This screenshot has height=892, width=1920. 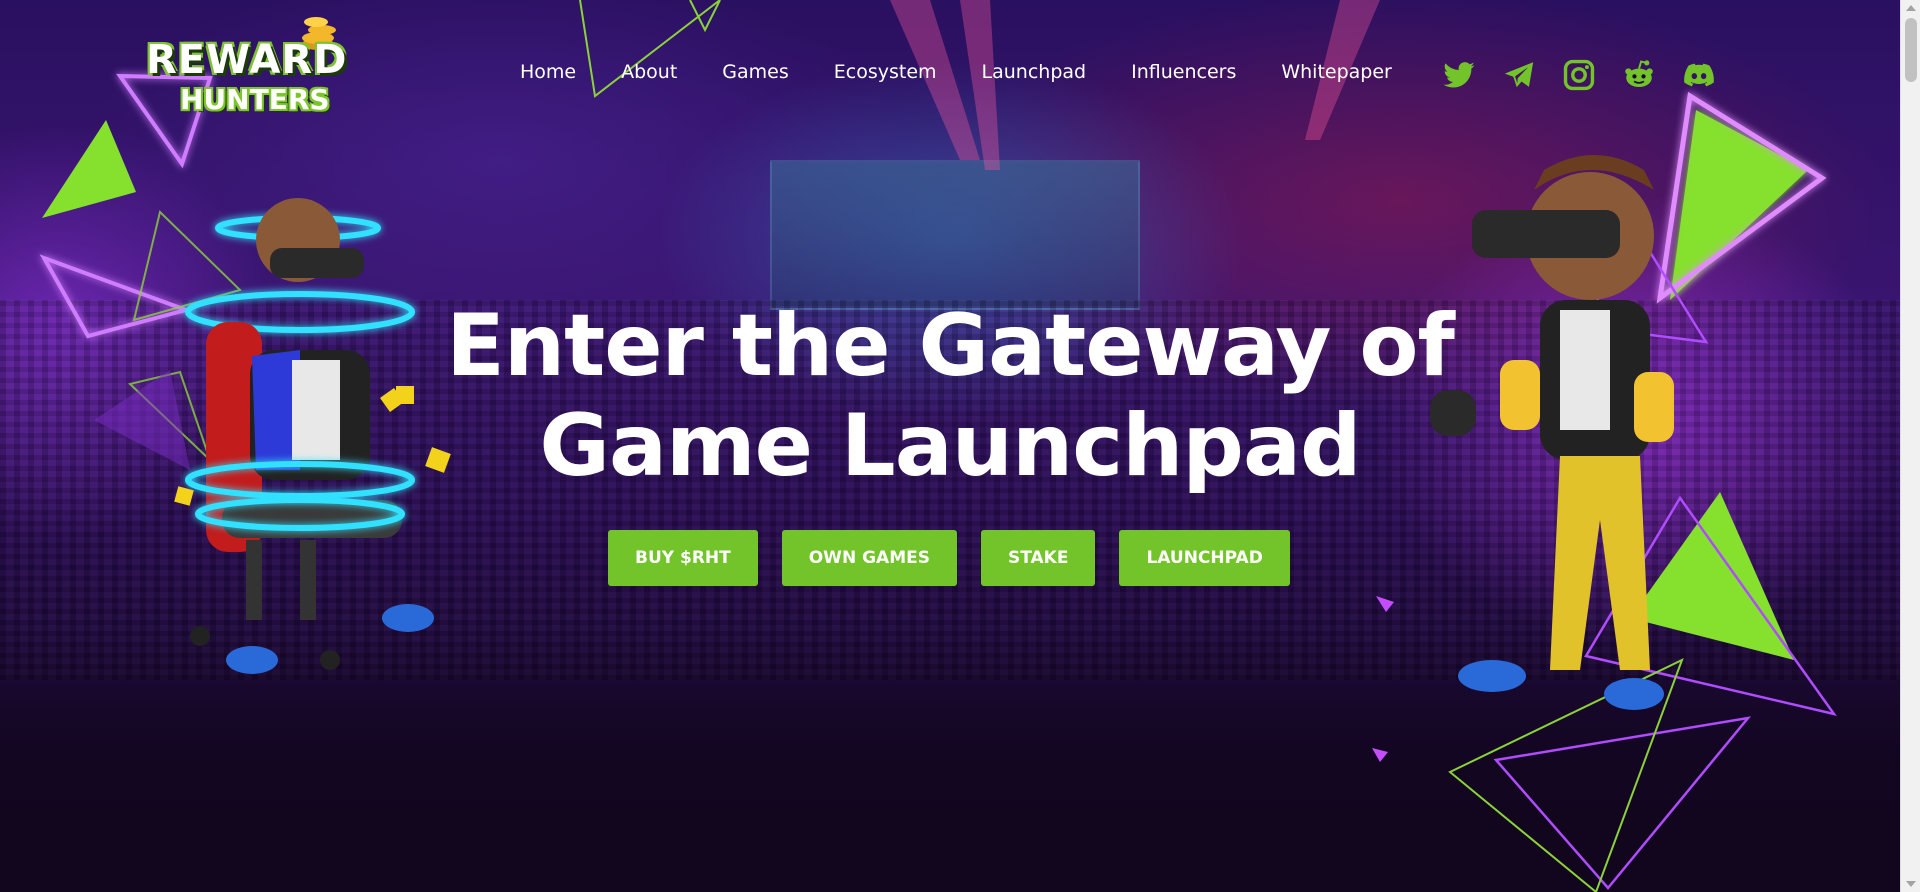 I want to click on social-links, so click(x=1579, y=75).